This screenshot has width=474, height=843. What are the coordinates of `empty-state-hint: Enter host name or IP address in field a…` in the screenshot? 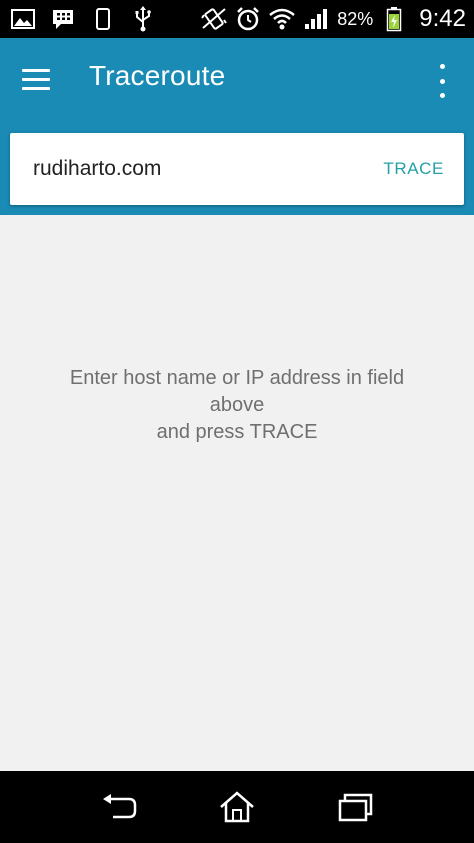 It's located at (237, 405).